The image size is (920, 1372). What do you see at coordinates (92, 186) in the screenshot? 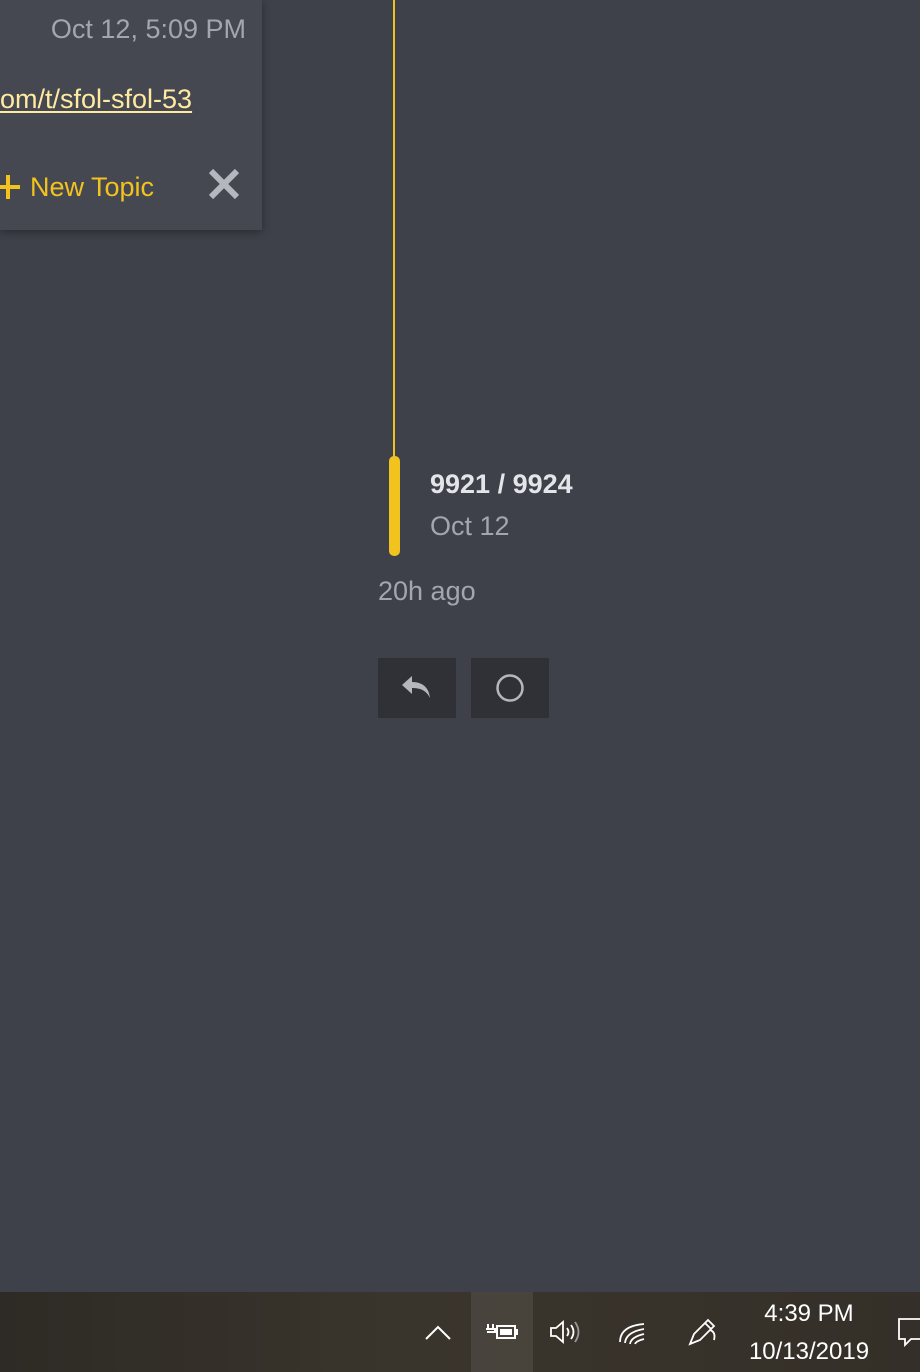
I see `new-topic-label: New Topic` at bounding box center [92, 186].